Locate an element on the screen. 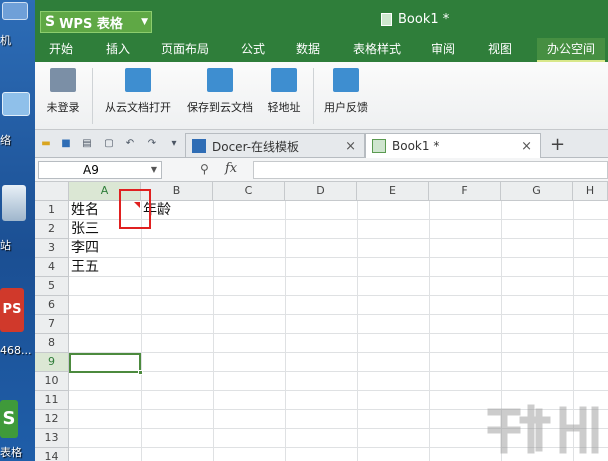  feedback-icon is located at coordinates (346, 80).